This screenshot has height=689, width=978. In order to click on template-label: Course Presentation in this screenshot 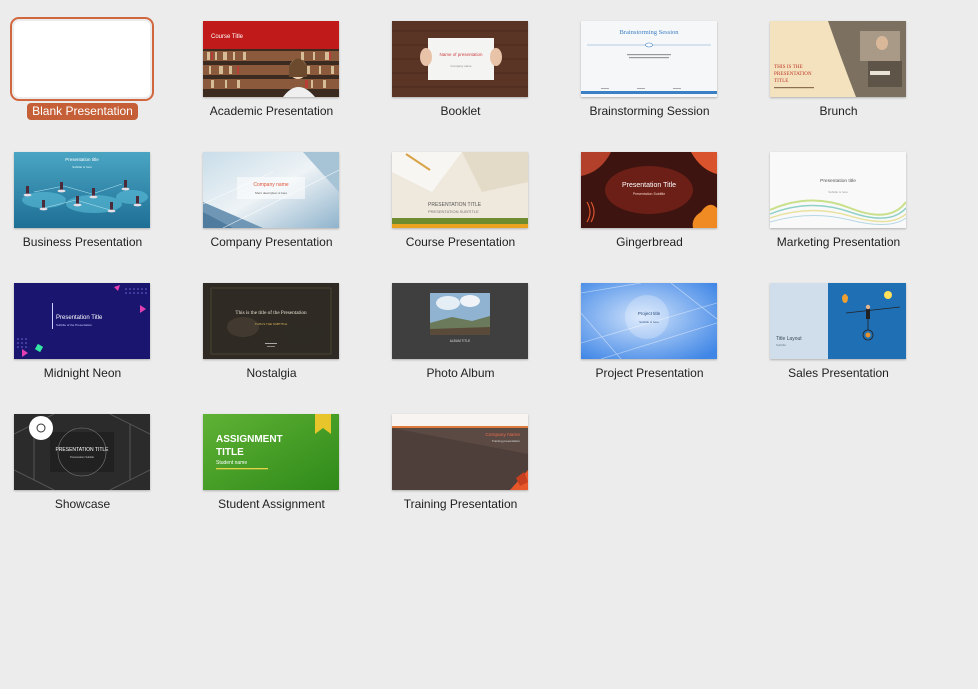, I will do `click(460, 242)`.